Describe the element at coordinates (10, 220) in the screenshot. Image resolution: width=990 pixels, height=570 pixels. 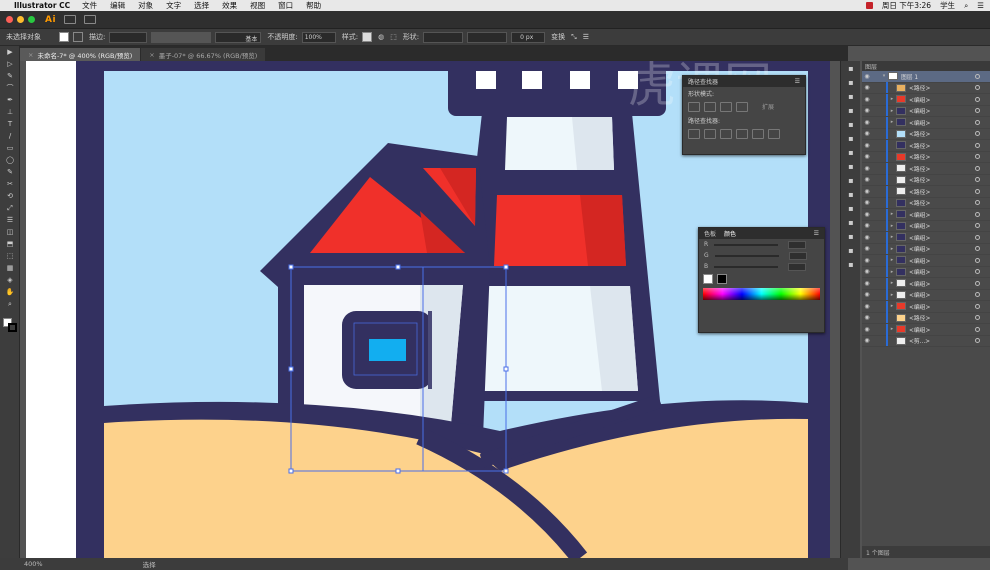
I see `tool-button: ☰` at that location.